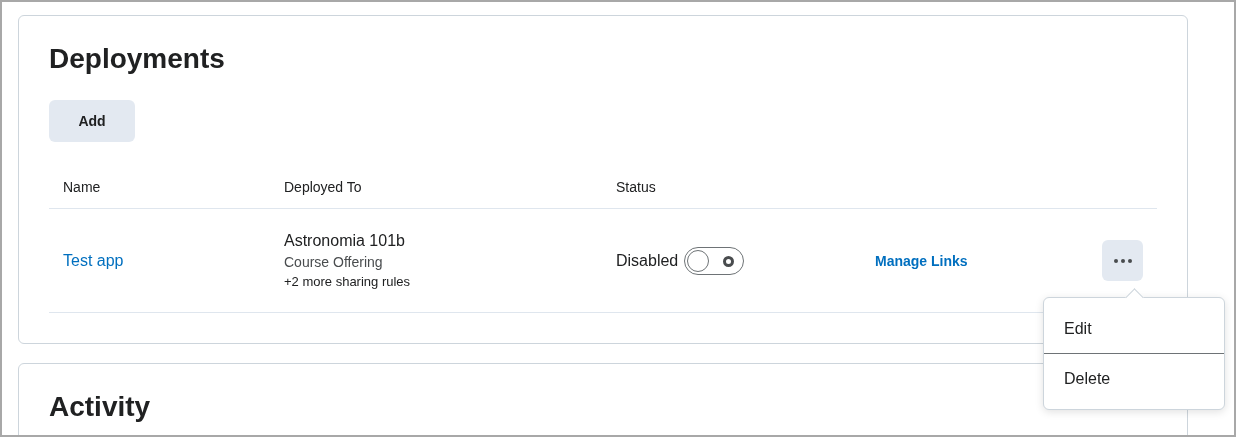 This screenshot has height=437, width=1236. I want to click on app-name-link: Test app, so click(93, 260).